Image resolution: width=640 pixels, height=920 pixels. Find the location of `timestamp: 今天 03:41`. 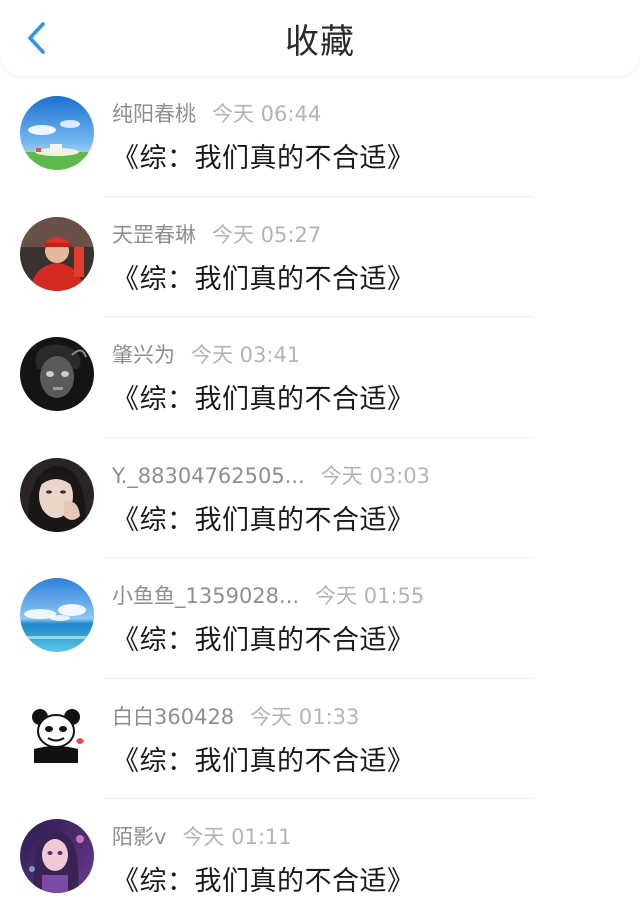

timestamp: 今天 03:41 is located at coordinates (246, 355).